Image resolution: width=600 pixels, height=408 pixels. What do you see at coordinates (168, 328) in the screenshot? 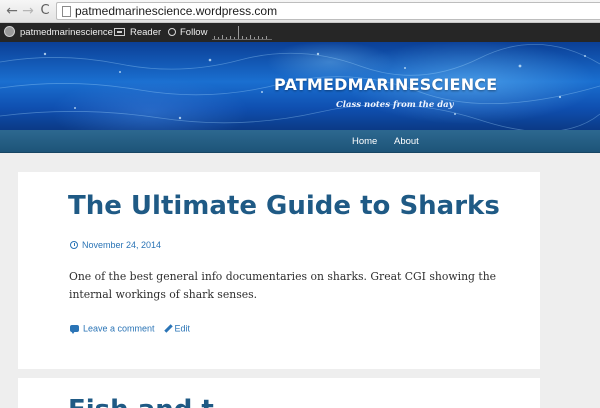
I see `pencil-icon` at bounding box center [168, 328].